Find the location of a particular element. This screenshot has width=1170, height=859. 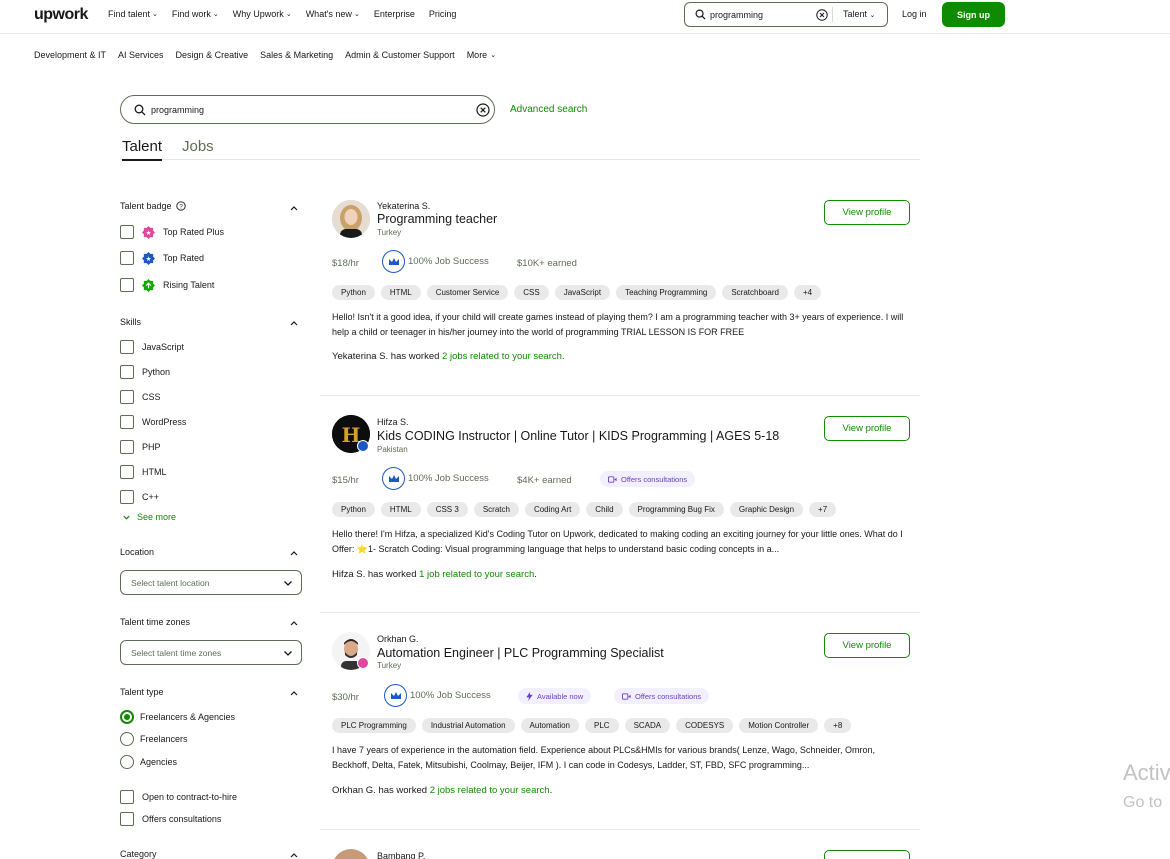

login-link: Log in is located at coordinates (914, 14).